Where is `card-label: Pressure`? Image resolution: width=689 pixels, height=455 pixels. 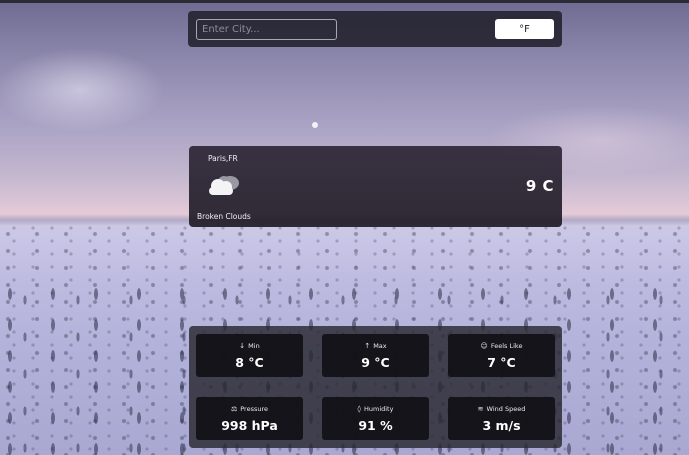 card-label: Pressure is located at coordinates (254, 409).